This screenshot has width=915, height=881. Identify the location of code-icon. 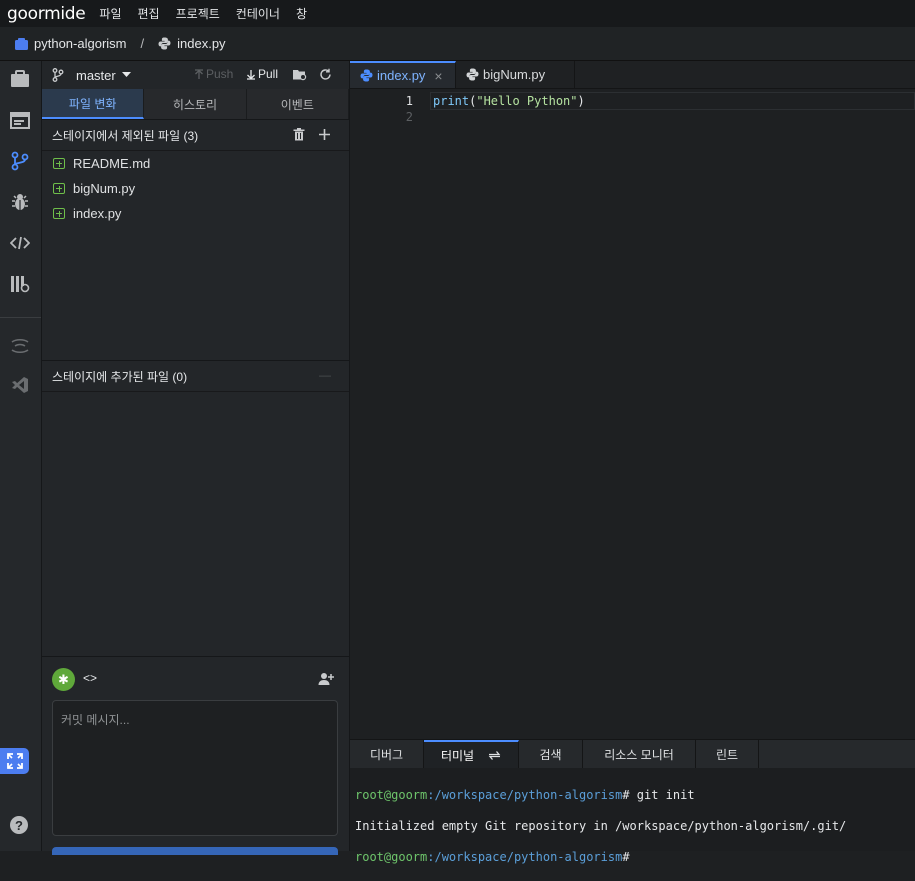
(20, 243).